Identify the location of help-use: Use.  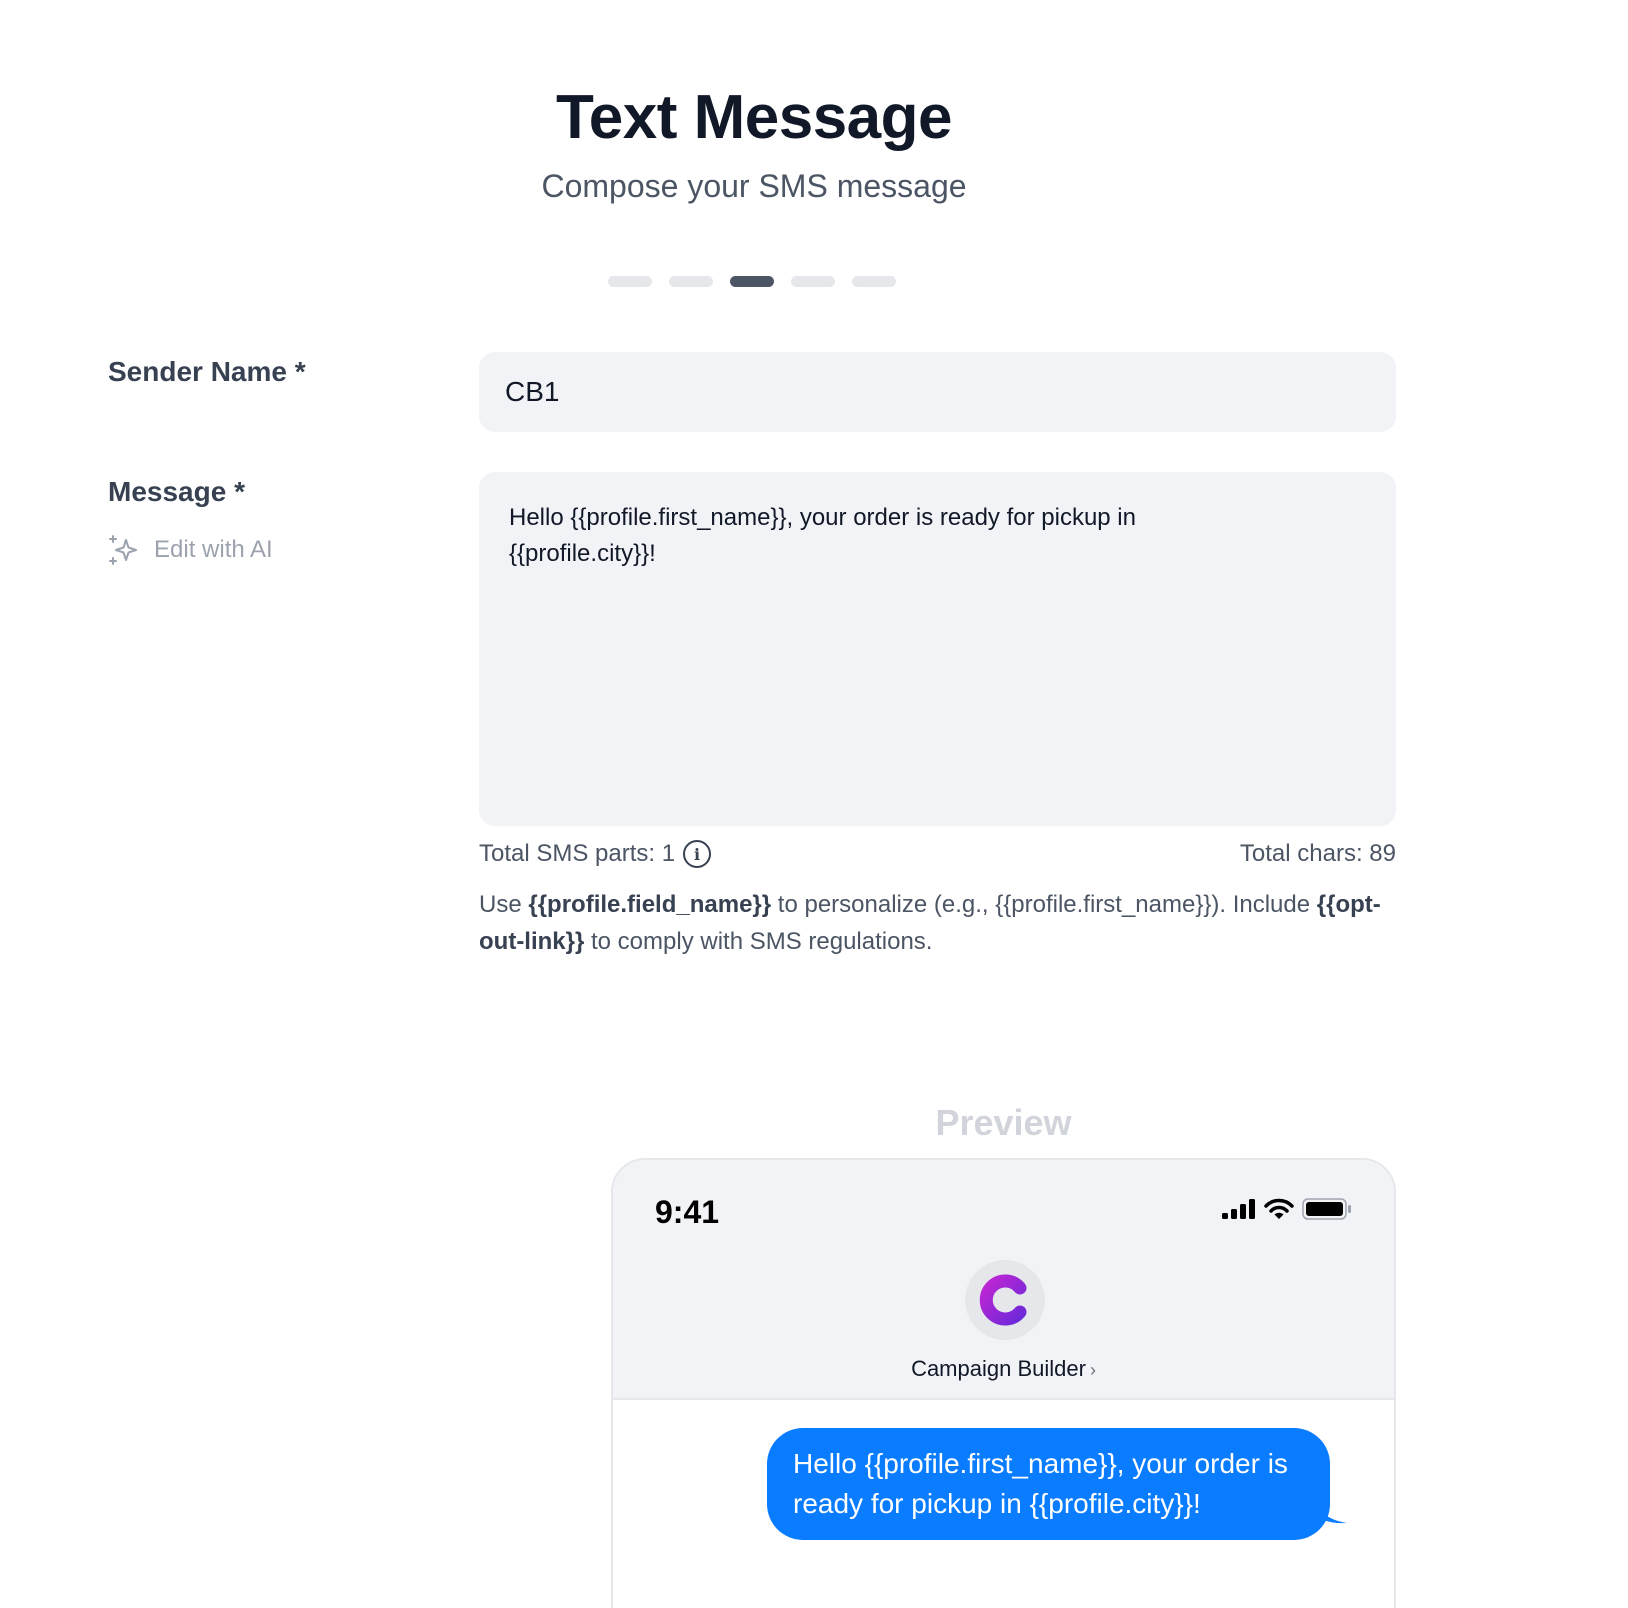
(500, 904).